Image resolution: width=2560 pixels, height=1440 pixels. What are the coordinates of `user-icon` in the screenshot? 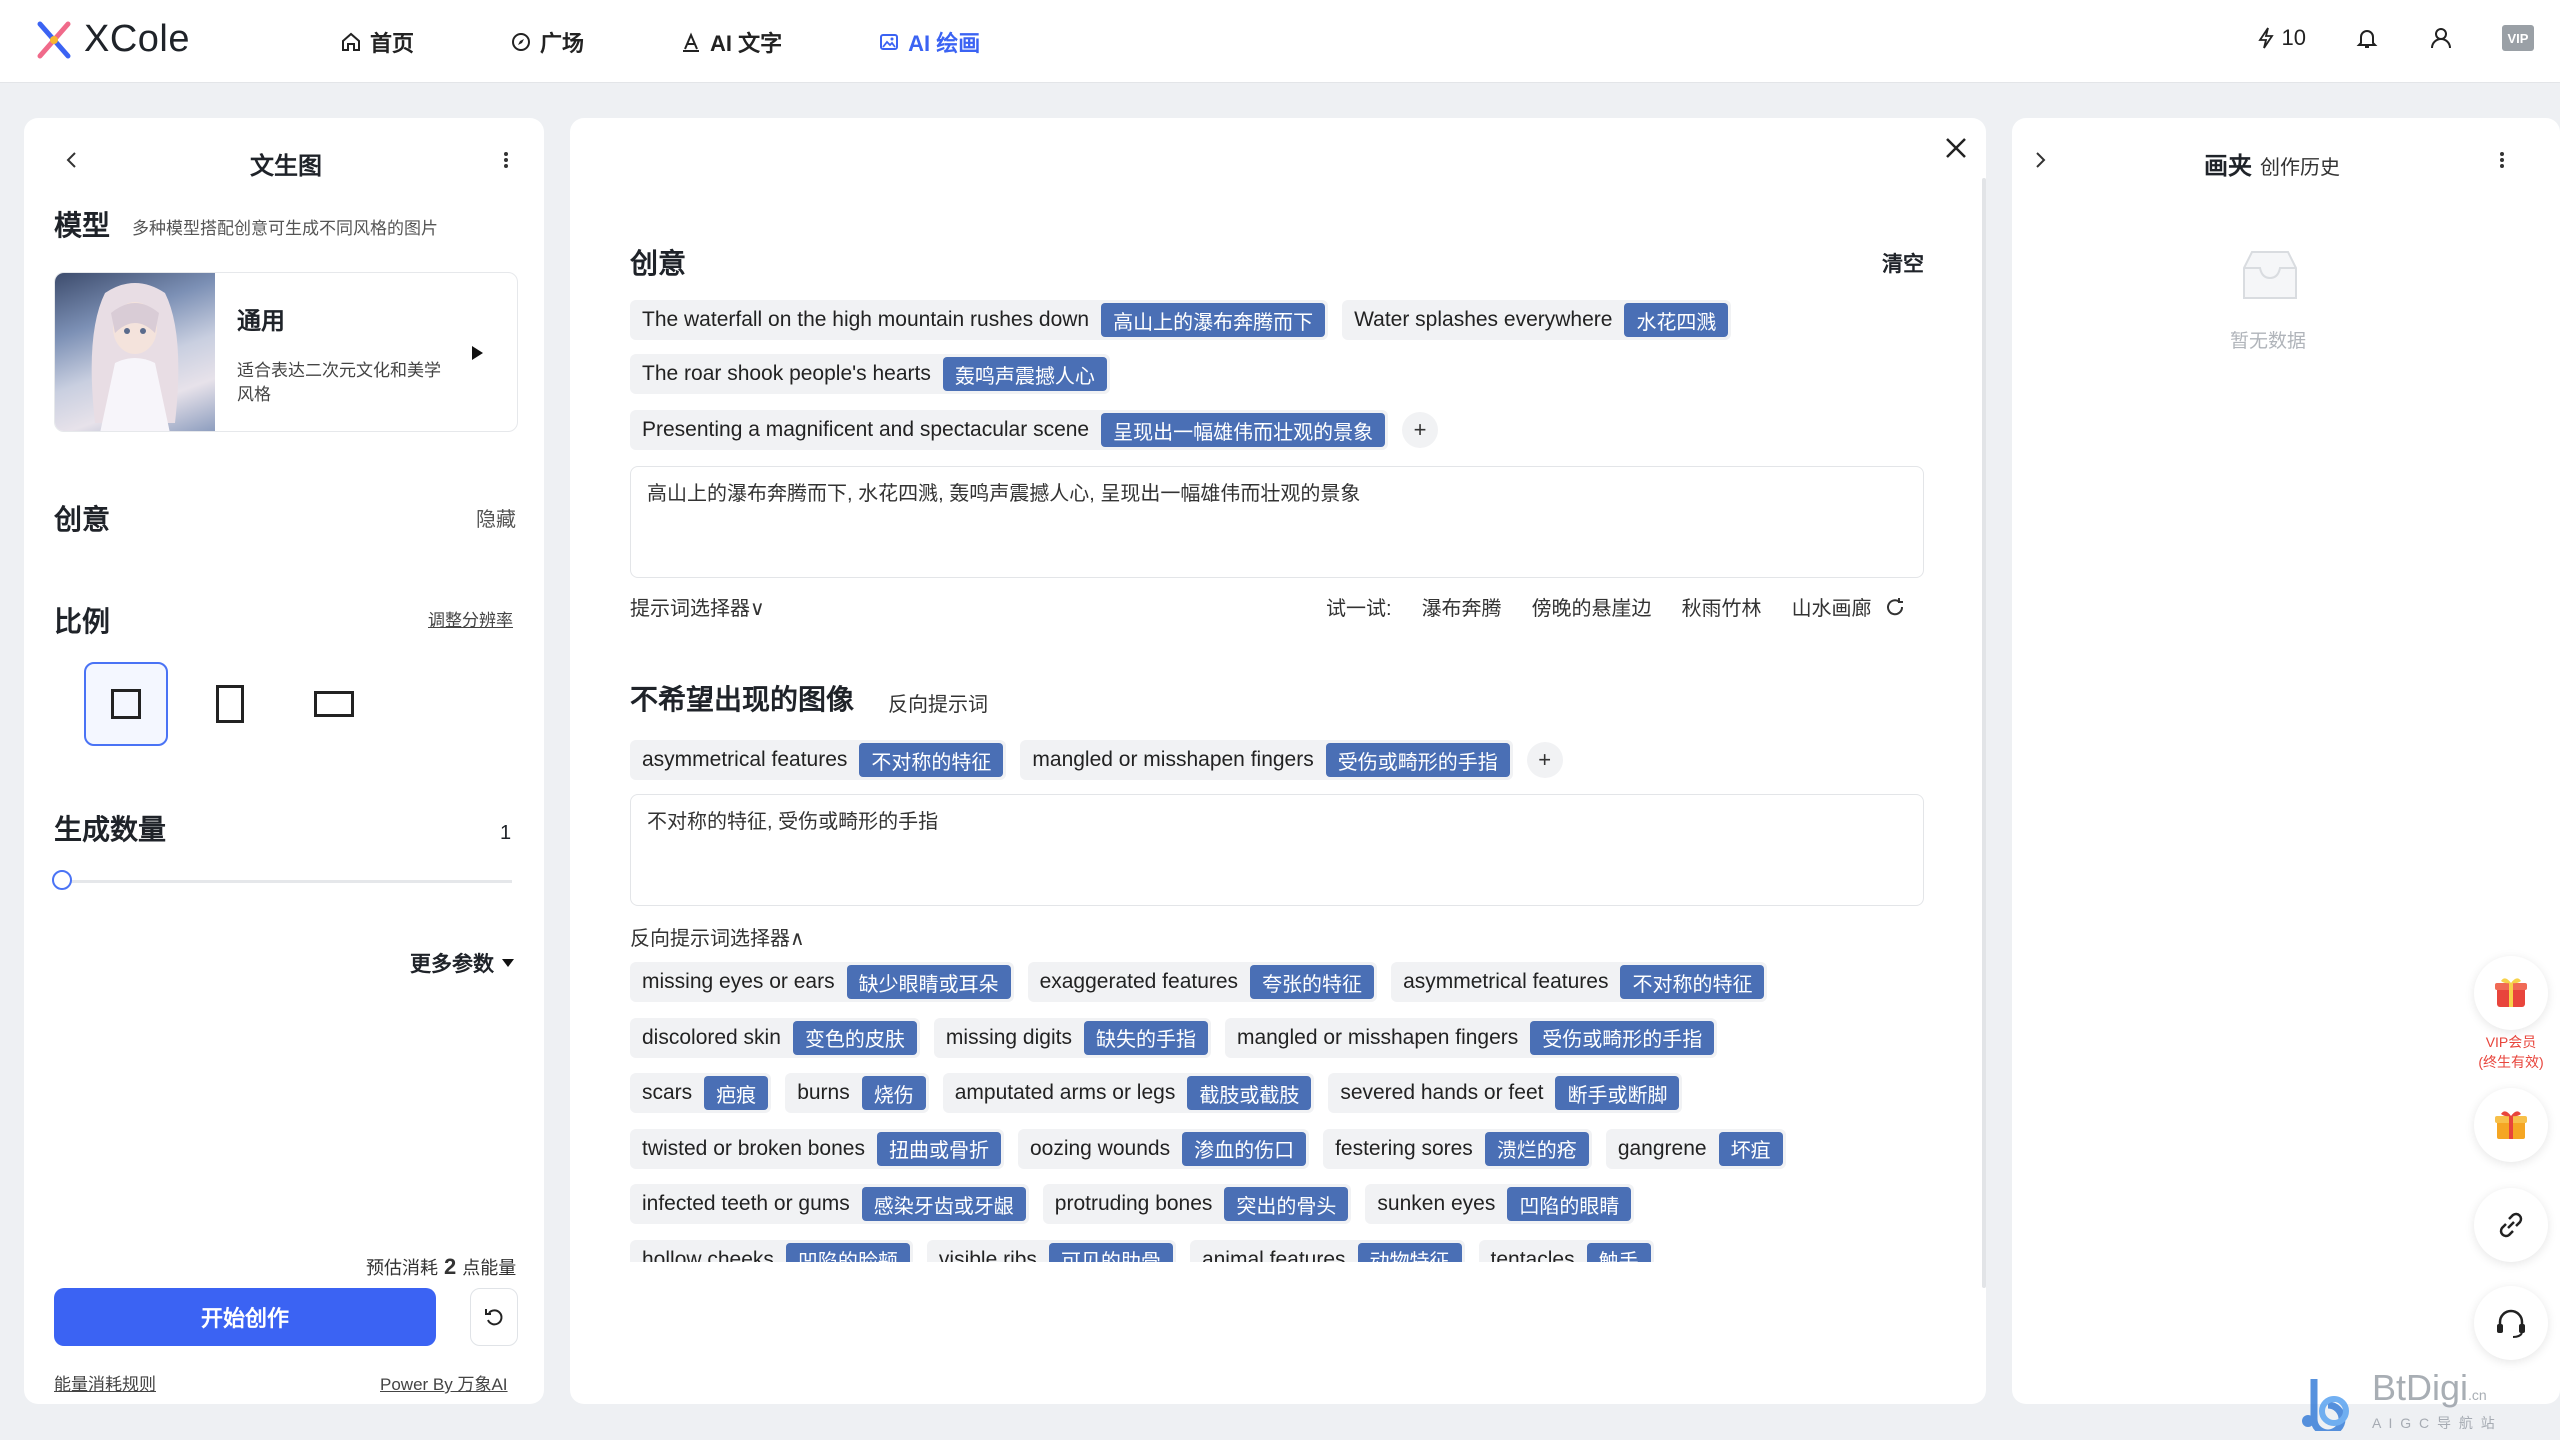 It's located at (2441, 38).